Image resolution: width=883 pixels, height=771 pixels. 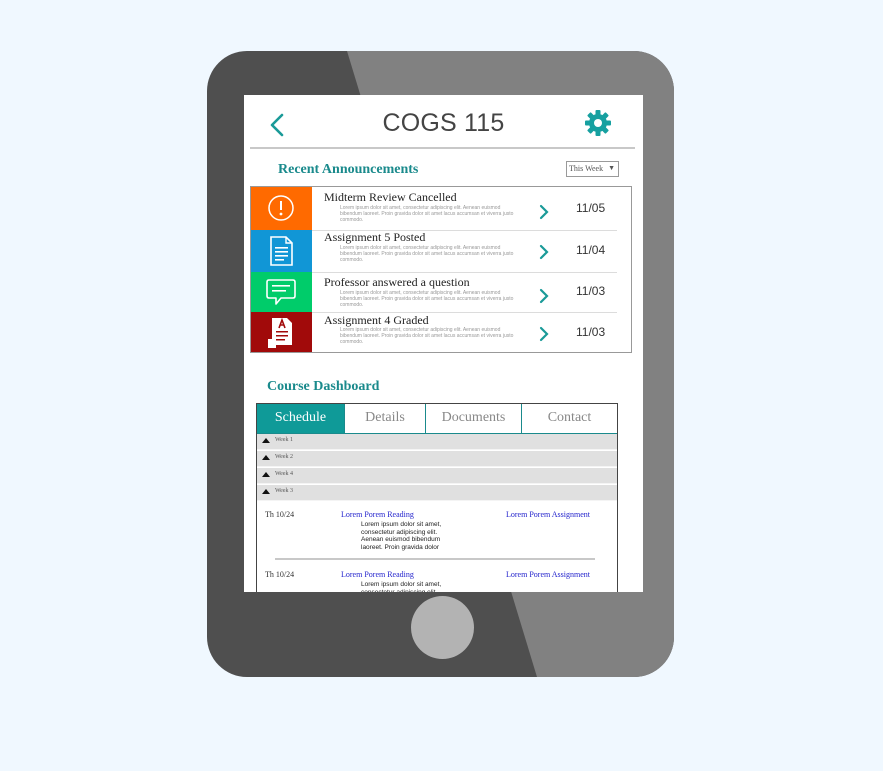 What do you see at coordinates (611, 168) in the screenshot?
I see `chevron-down-icon: ▼` at bounding box center [611, 168].